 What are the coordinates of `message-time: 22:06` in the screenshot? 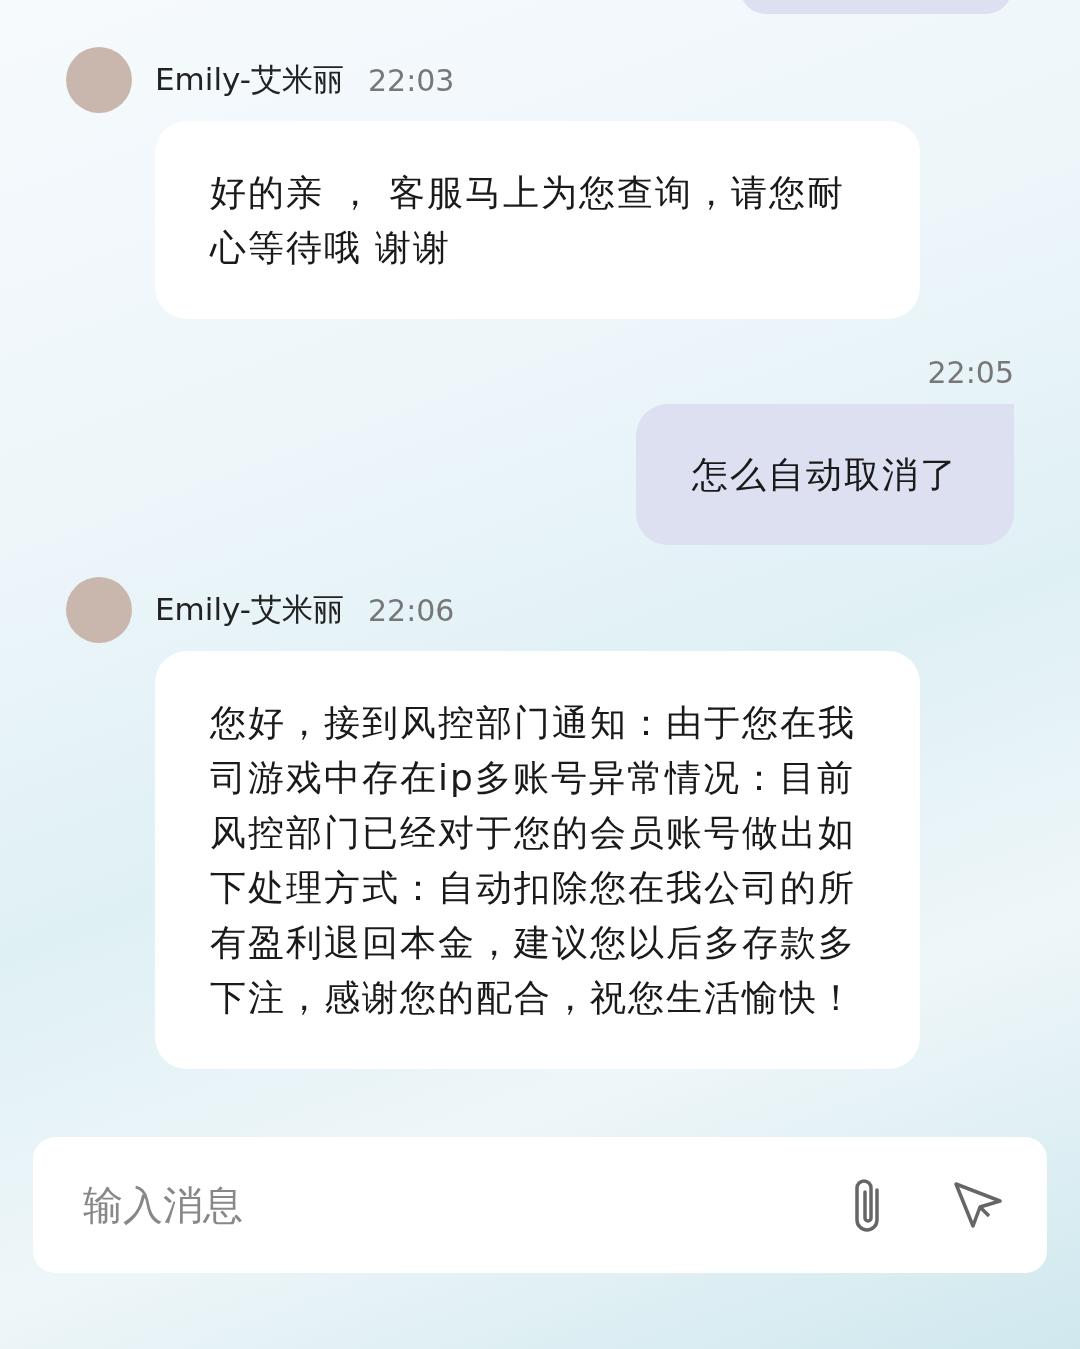 It's located at (411, 610).